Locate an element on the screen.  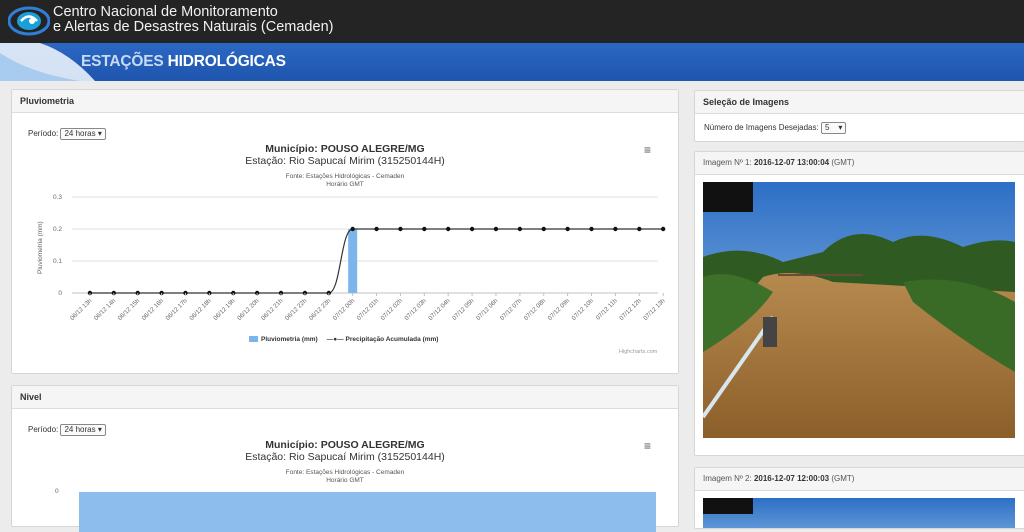
x-tick-label: 07/12 00h is located at coordinates (344, 309).